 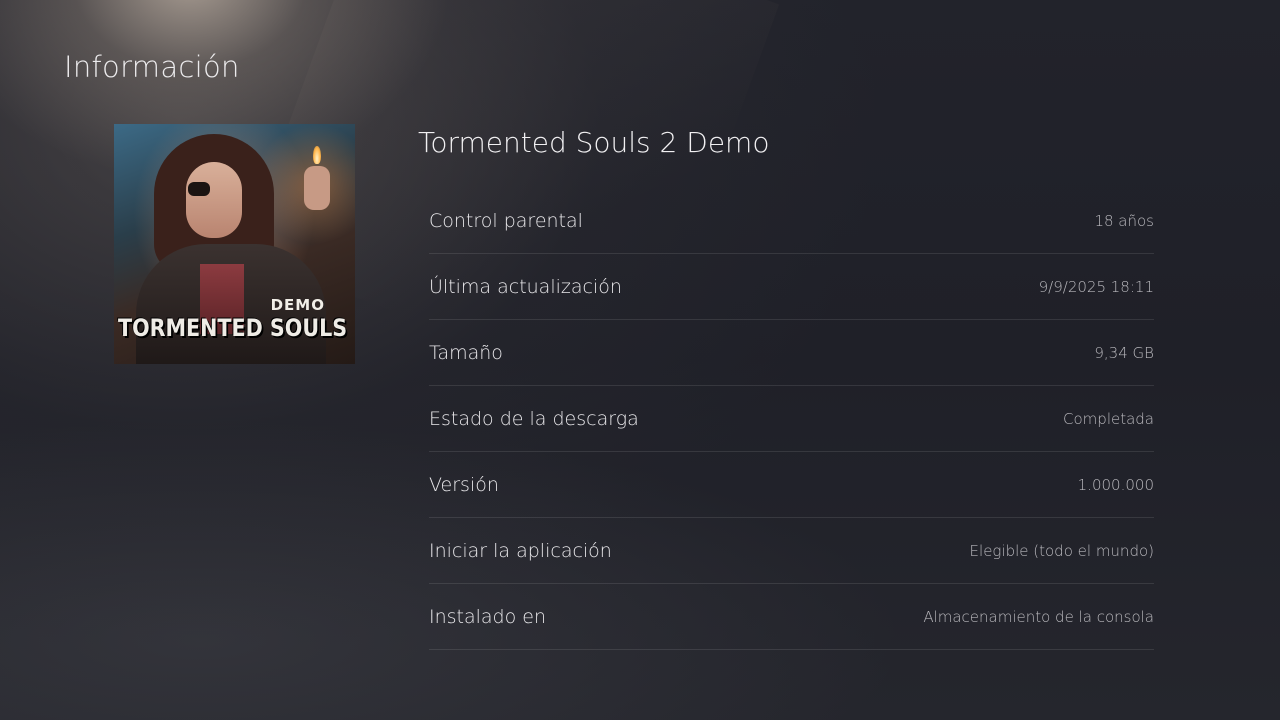 What do you see at coordinates (594, 142) in the screenshot?
I see `game-title: Tormented Souls 2 Demo` at bounding box center [594, 142].